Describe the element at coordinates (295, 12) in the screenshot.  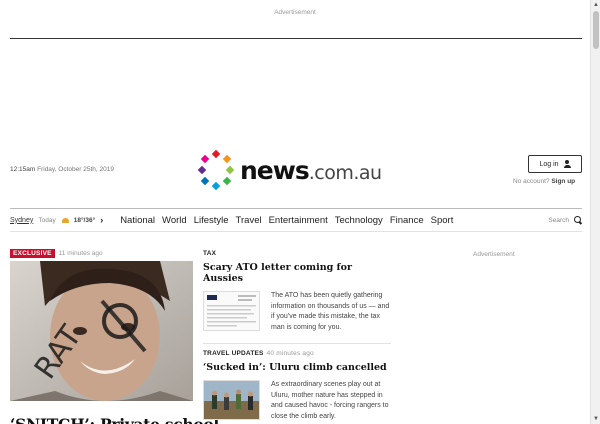
I see `top-ad-label: Advertisement` at that location.